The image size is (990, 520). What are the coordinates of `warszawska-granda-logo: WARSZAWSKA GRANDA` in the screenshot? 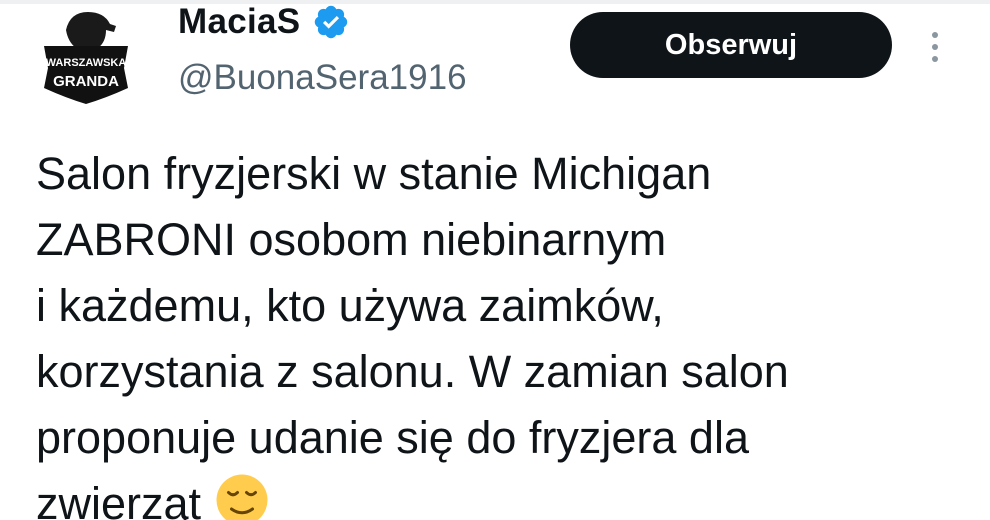 It's located at (86, 58).